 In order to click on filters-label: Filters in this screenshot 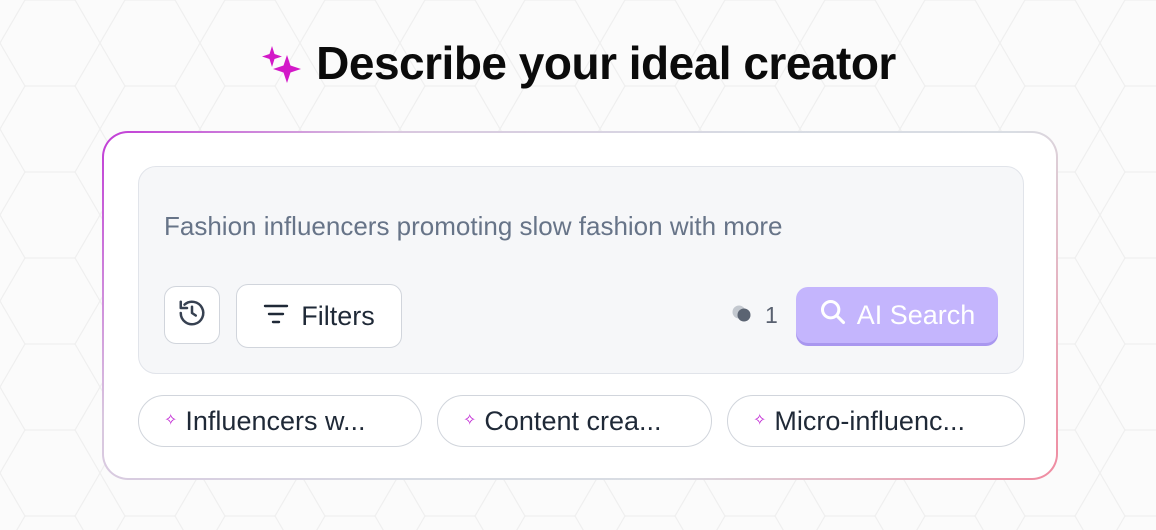, I will do `click(338, 315)`.